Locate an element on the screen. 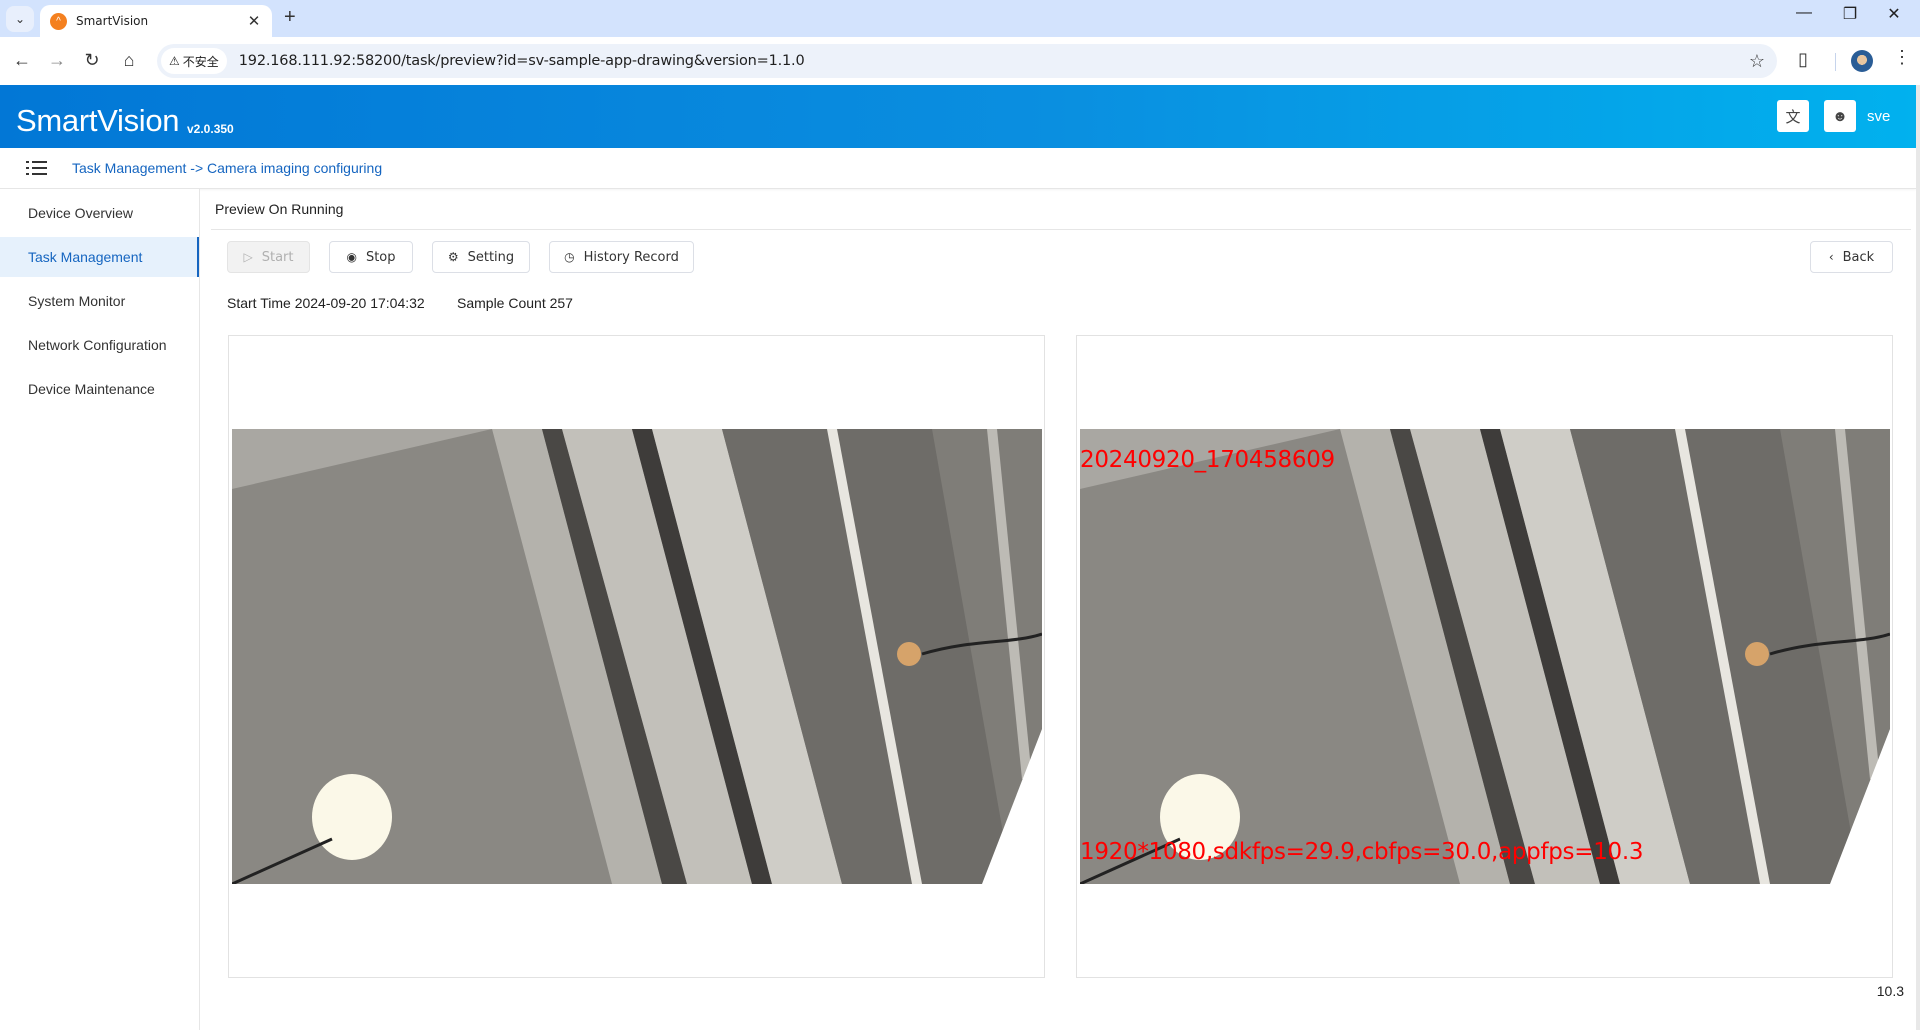  page-scrollbar is located at coordinates (1918, 557).